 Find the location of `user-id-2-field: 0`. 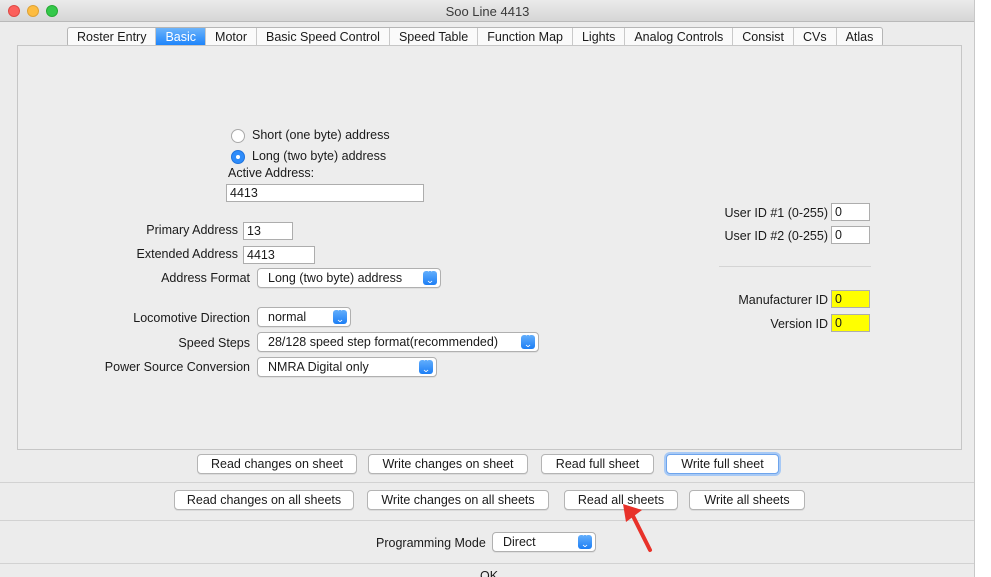

user-id-2-field: 0 is located at coordinates (850, 235).